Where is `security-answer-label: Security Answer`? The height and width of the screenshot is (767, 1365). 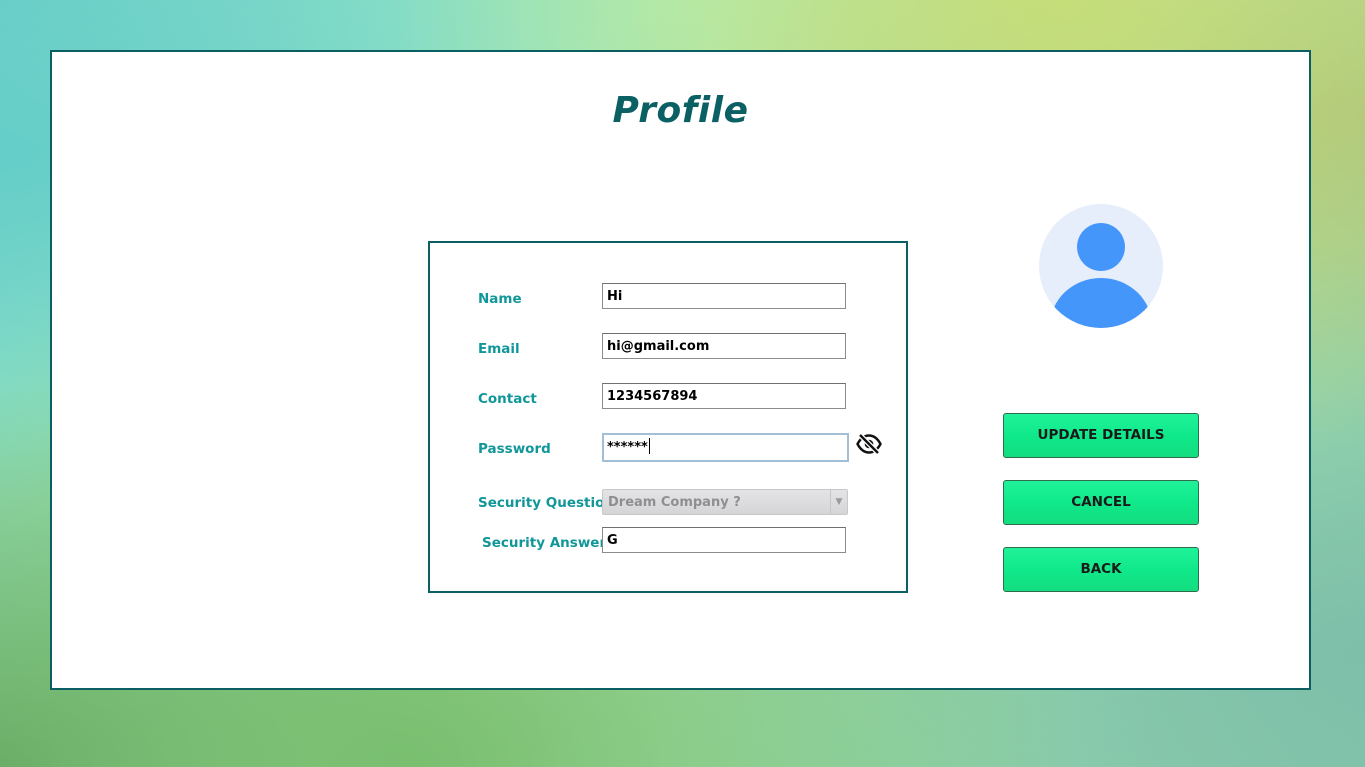 security-answer-label: Security Answer is located at coordinates (544, 543).